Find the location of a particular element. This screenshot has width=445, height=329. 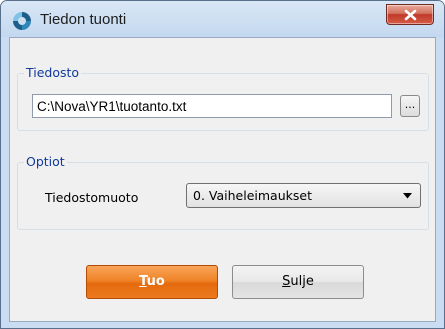

close-button-label: ulje is located at coordinates (302, 281).